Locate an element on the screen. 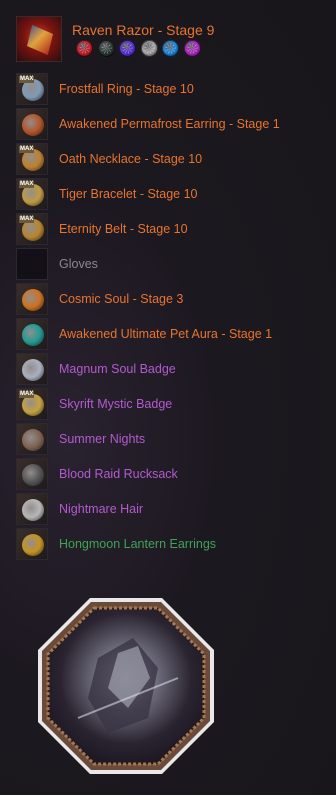  equipment-row: MAX Frostfall Ring - Stage 10 is located at coordinates (175, 89).